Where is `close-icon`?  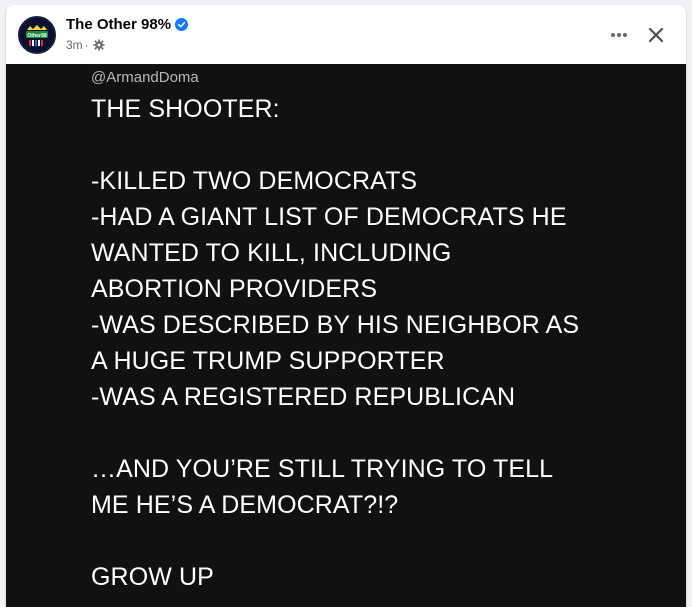
close-icon is located at coordinates (656, 35).